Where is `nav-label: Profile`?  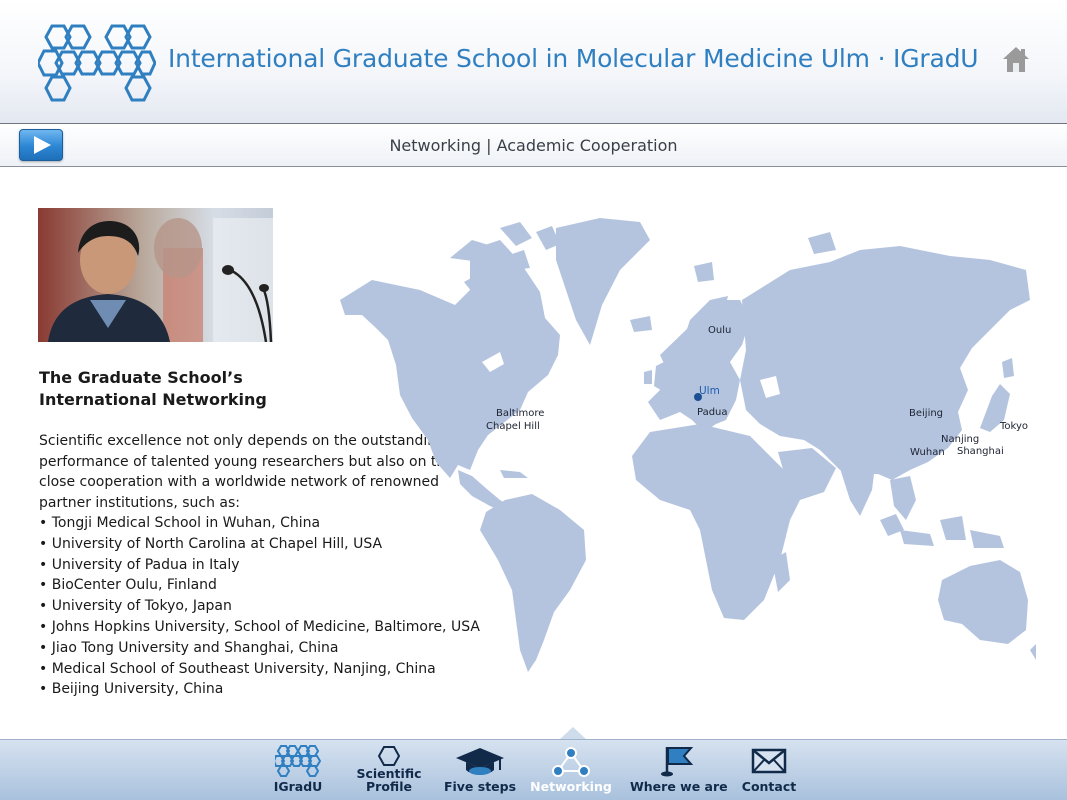 nav-label: Profile is located at coordinates (389, 786).